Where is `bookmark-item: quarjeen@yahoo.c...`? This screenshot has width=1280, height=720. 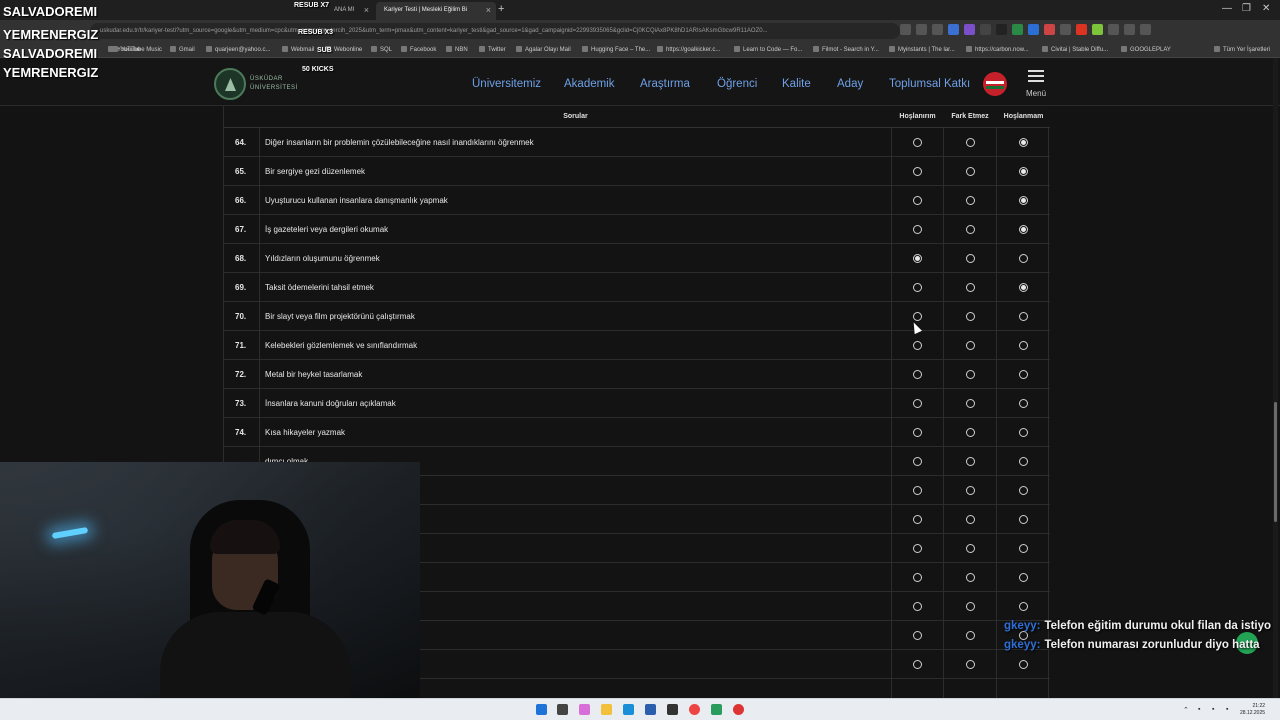
bookmark-item: quarjeen@yahoo.c... is located at coordinates (238, 49).